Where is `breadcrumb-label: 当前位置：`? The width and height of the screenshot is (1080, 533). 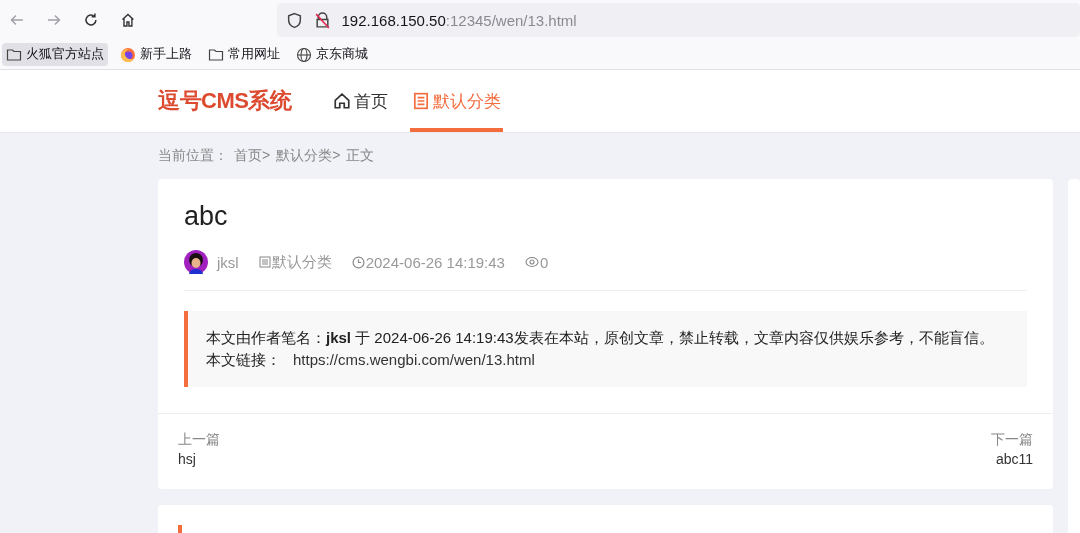
breadcrumb-label: 当前位置： is located at coordinates (193, 156).